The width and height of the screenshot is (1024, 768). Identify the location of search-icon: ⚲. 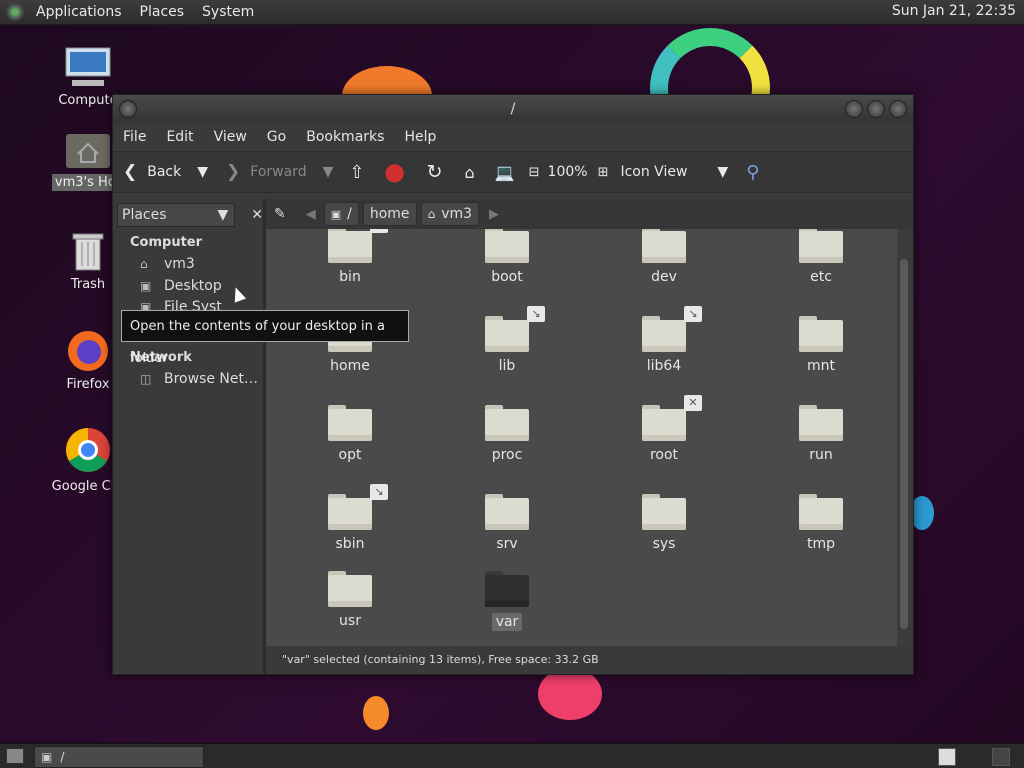
(752, 172).